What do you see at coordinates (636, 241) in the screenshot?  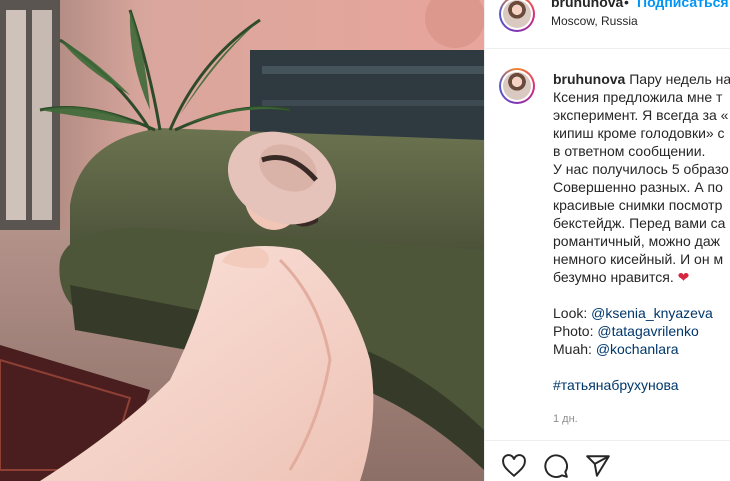 I see `caption-line: романтичный, можно даж` at bounding box center [636, 241].